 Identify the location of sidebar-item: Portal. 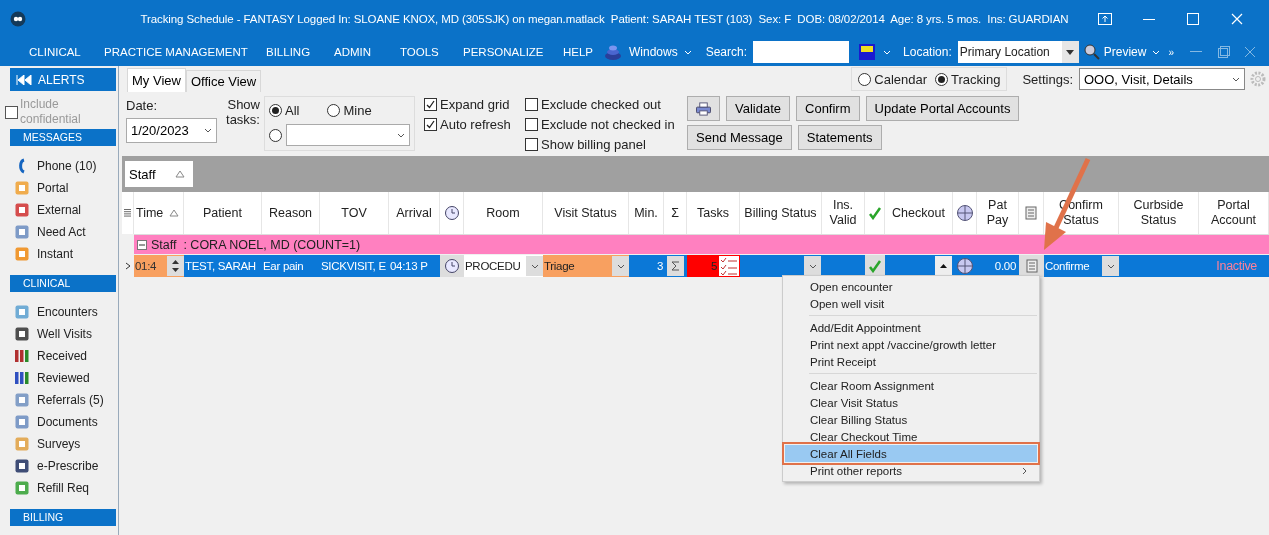
(66, 188).